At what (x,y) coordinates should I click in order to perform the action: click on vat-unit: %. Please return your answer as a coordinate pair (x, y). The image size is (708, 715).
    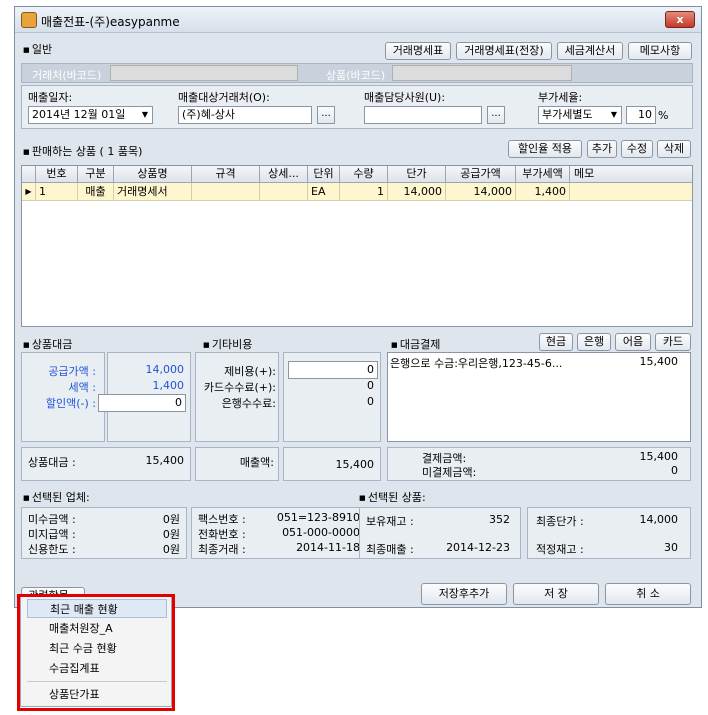
    Looking at the image, I should click on (663, 115).